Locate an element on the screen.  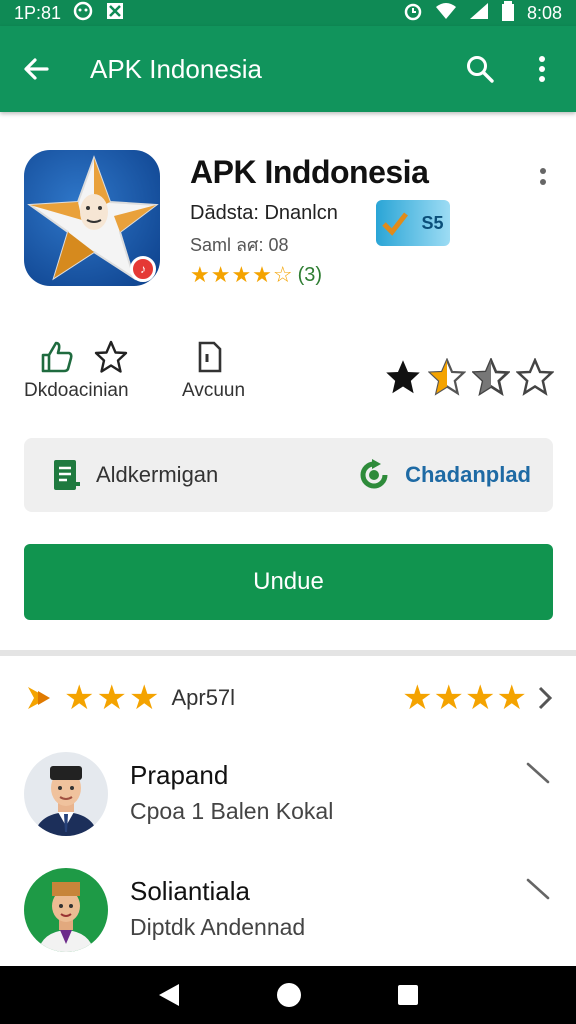
back-arrow-icon is located at coordinates (36, 69).